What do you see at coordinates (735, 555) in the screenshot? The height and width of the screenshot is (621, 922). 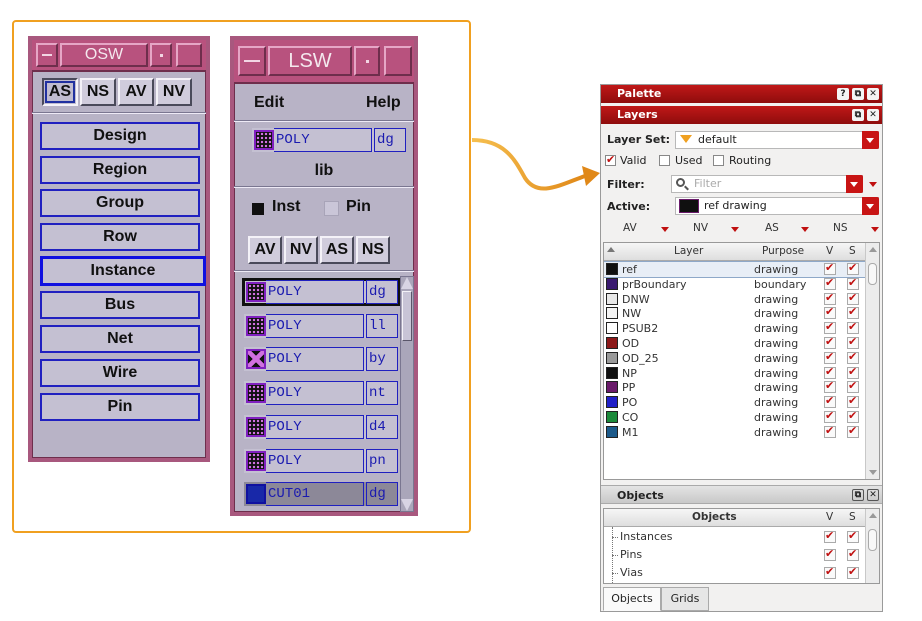 I see `object-row-pins: Pins` at bounding box center [735, 555].